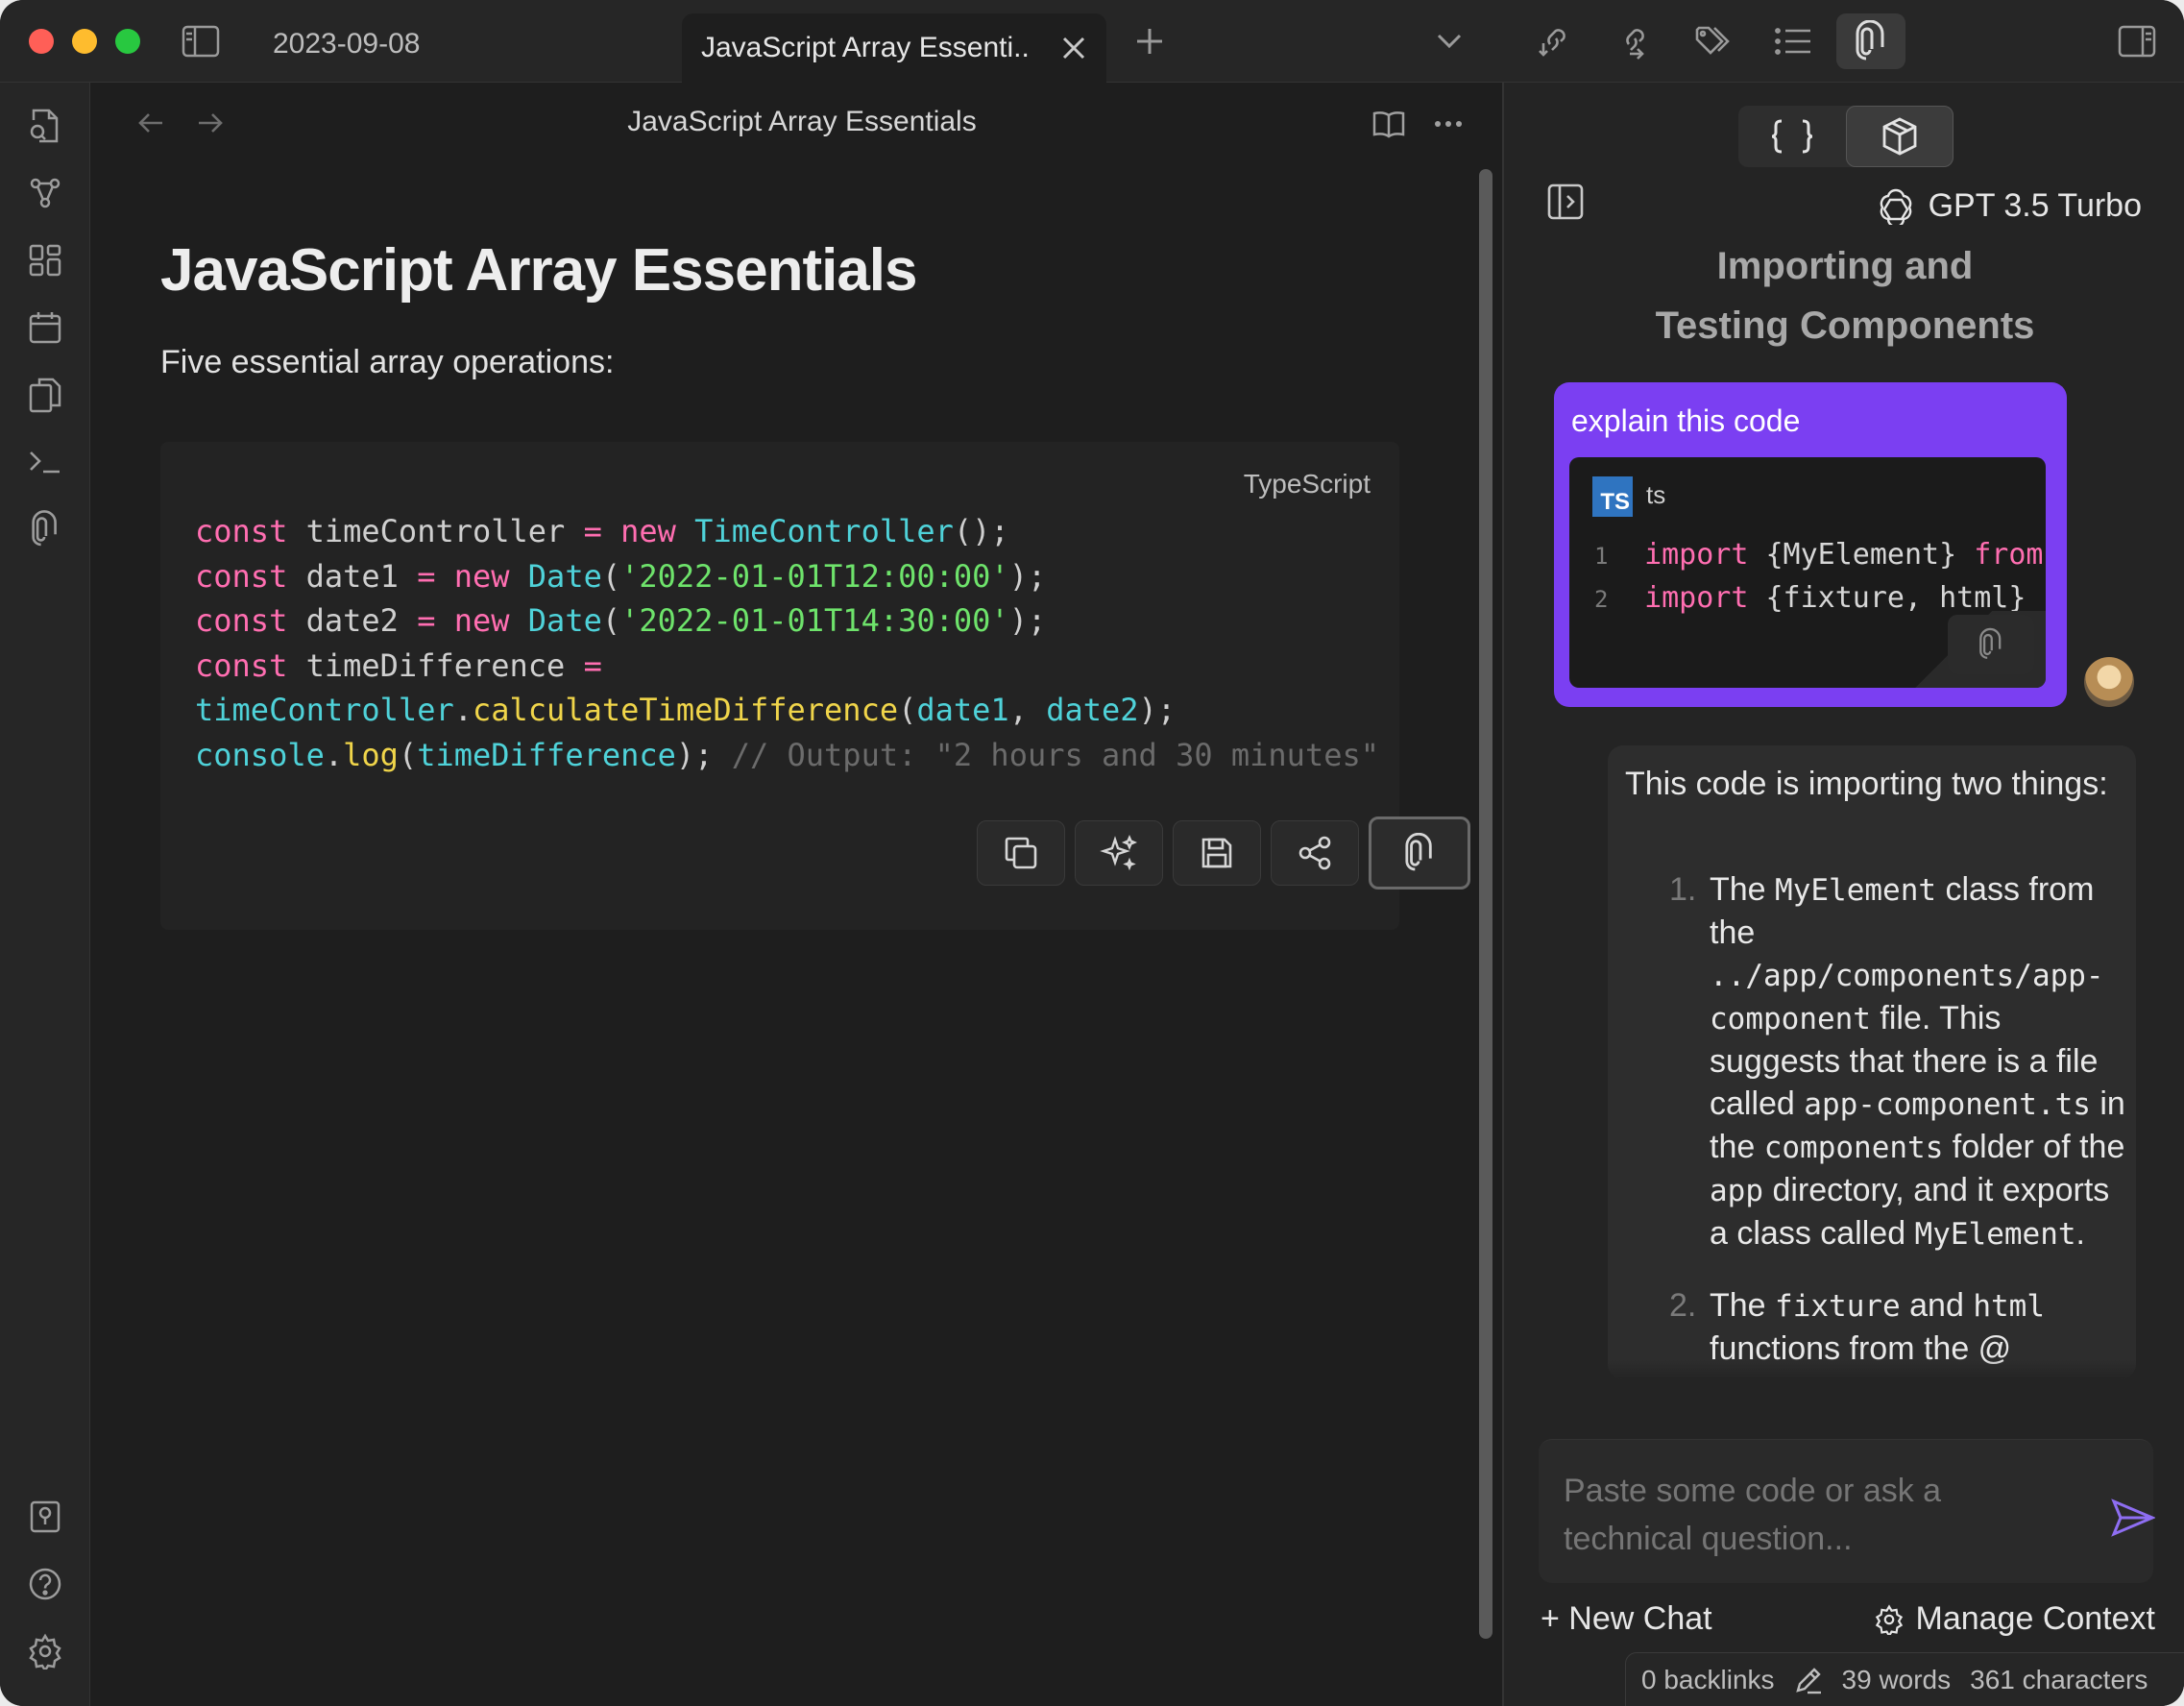 The width and height of the screenshot is (2184, 1706). What do you see at coordinates (127, 41) in the screenshot?
I see `maximize-window-button` at bounding box center [127, 41].